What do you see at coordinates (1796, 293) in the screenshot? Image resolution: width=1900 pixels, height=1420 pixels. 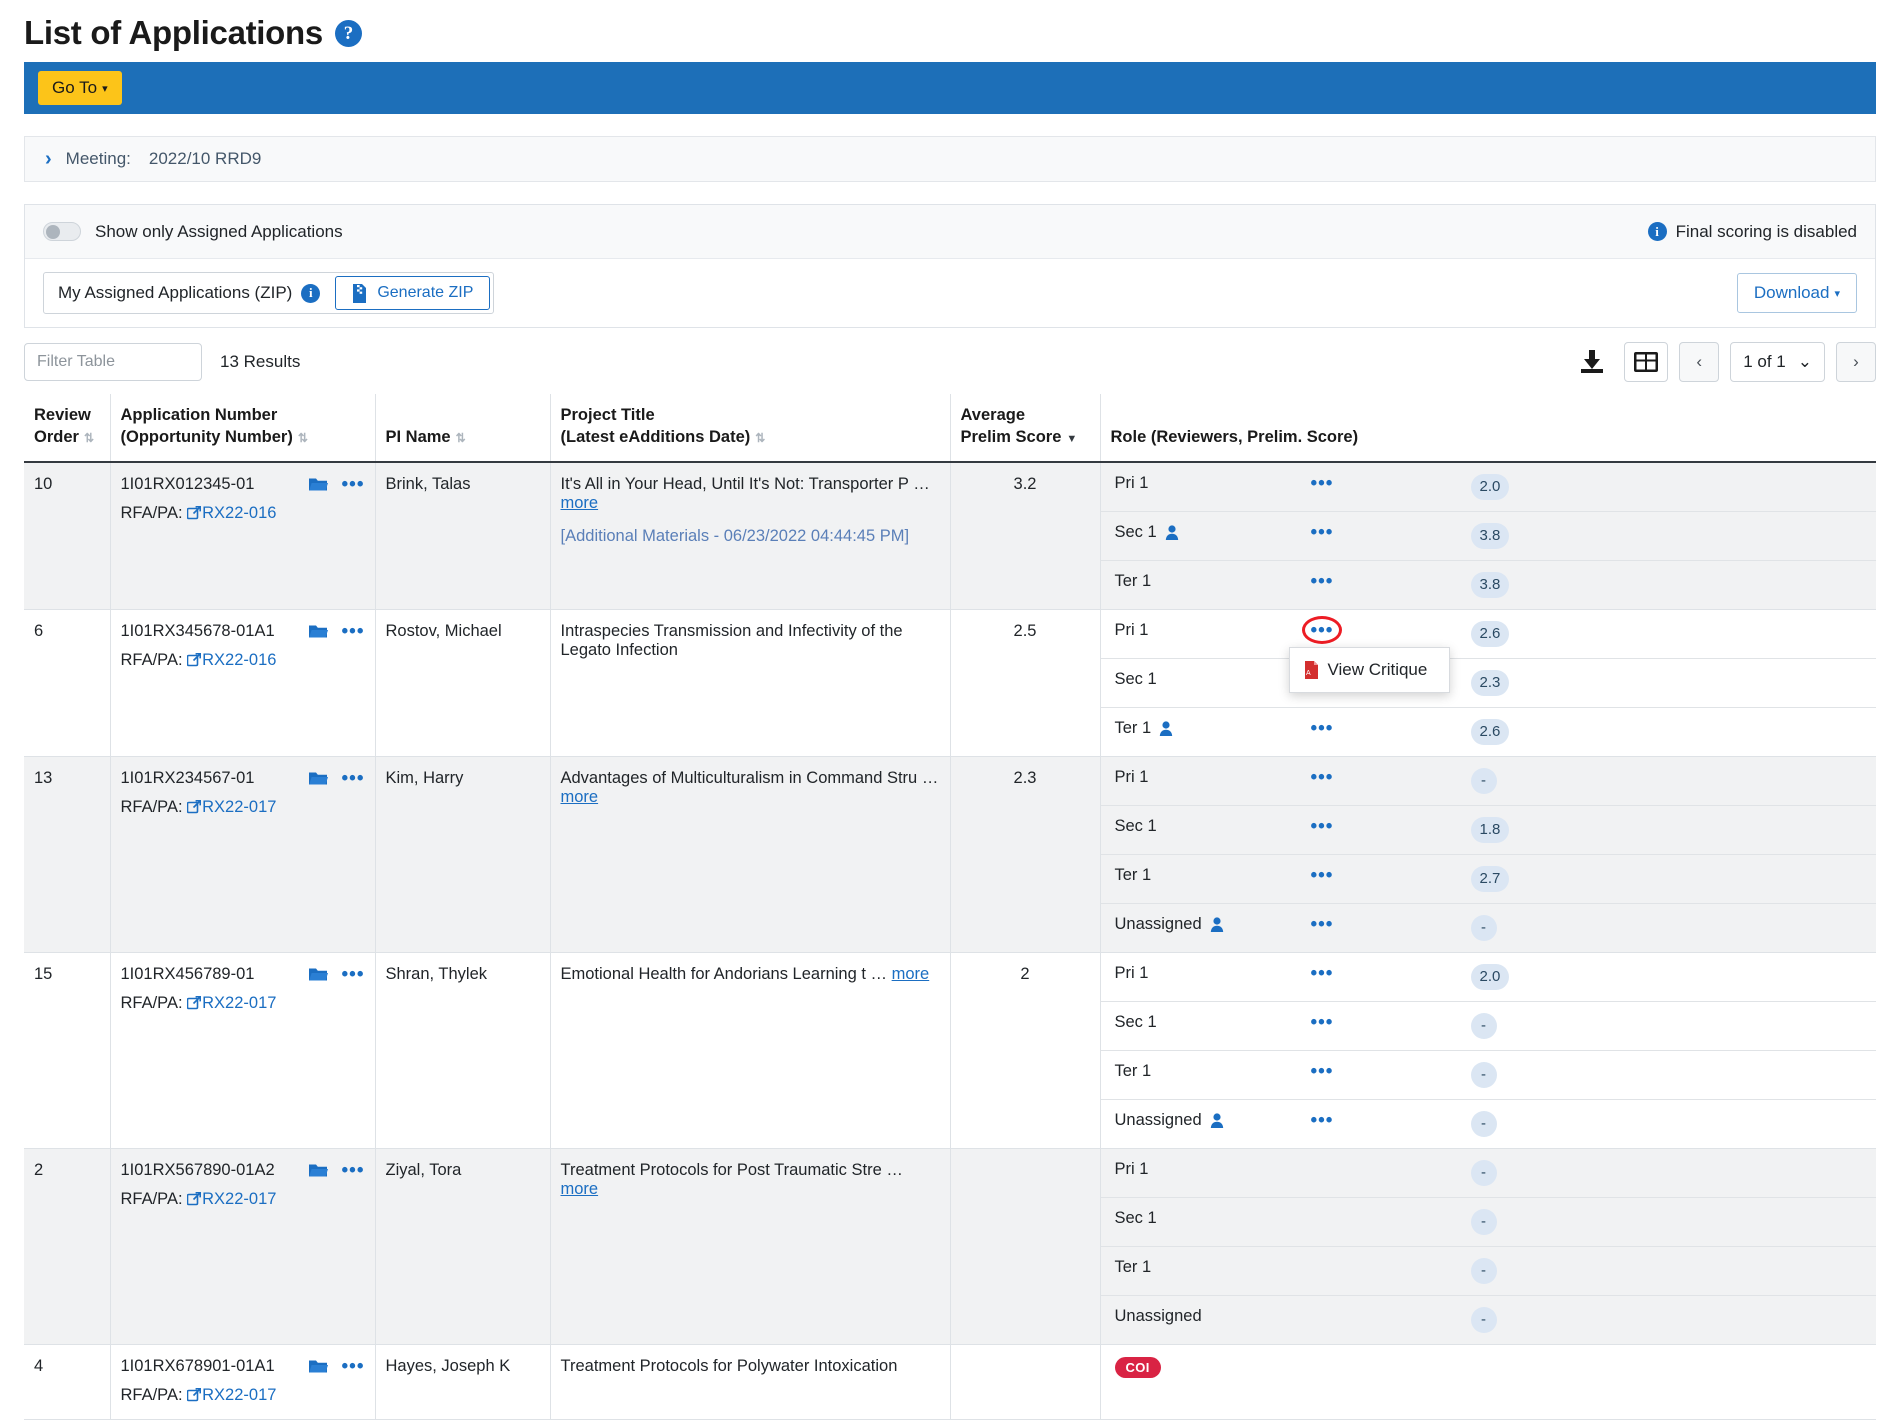 I see `download-dropdown-button: Download ▾` at bounding box center [1796, 293].